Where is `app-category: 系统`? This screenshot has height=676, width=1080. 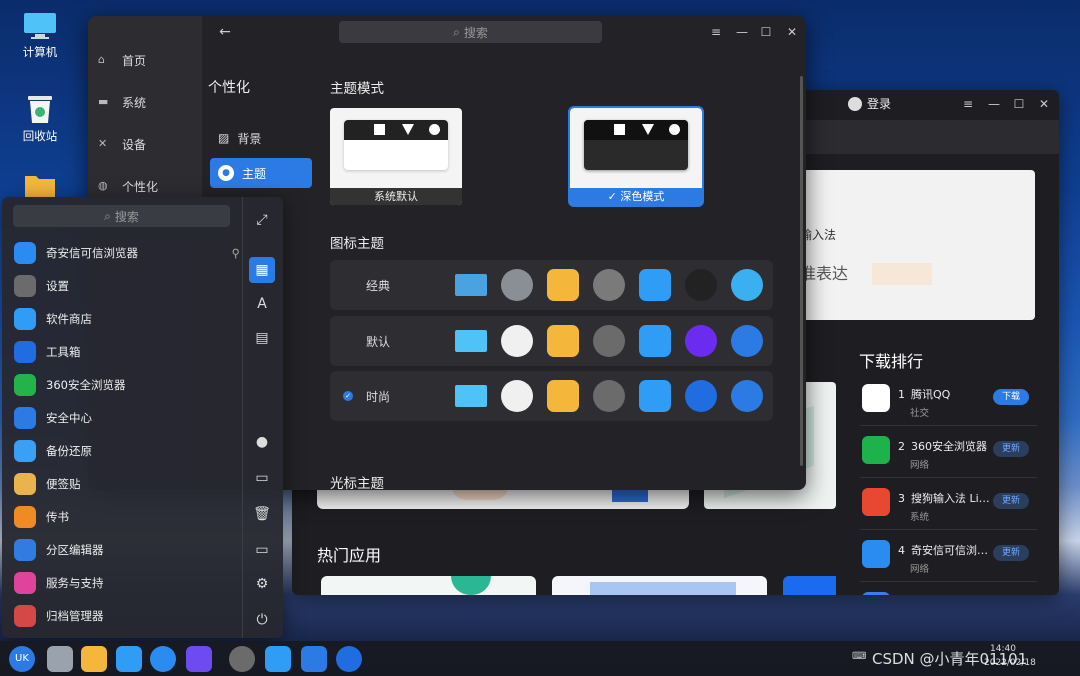 app-category: 系统 is located at coordinates (920, 517).